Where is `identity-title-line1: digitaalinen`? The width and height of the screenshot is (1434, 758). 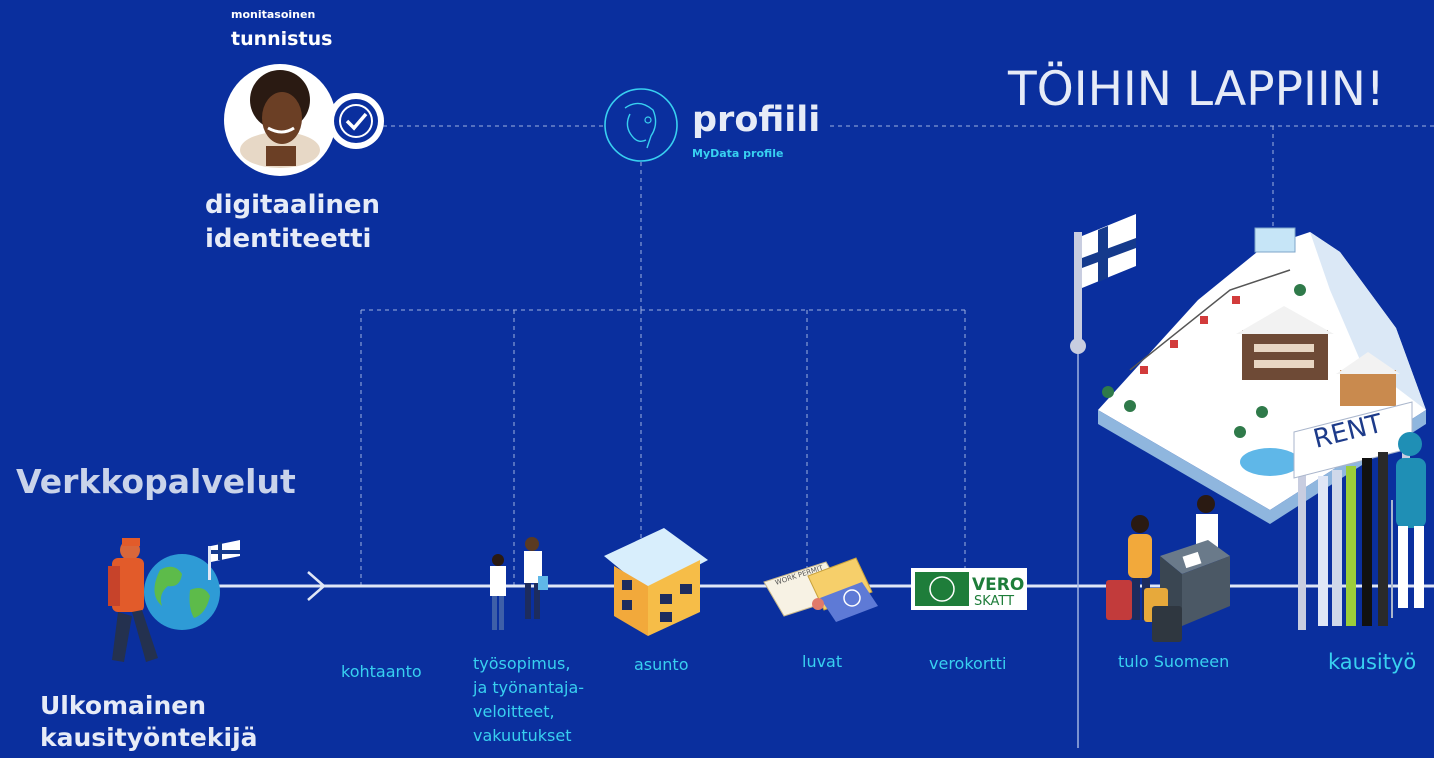
identity-title-line1: digitaalinen is located at coordinates (293, 205).